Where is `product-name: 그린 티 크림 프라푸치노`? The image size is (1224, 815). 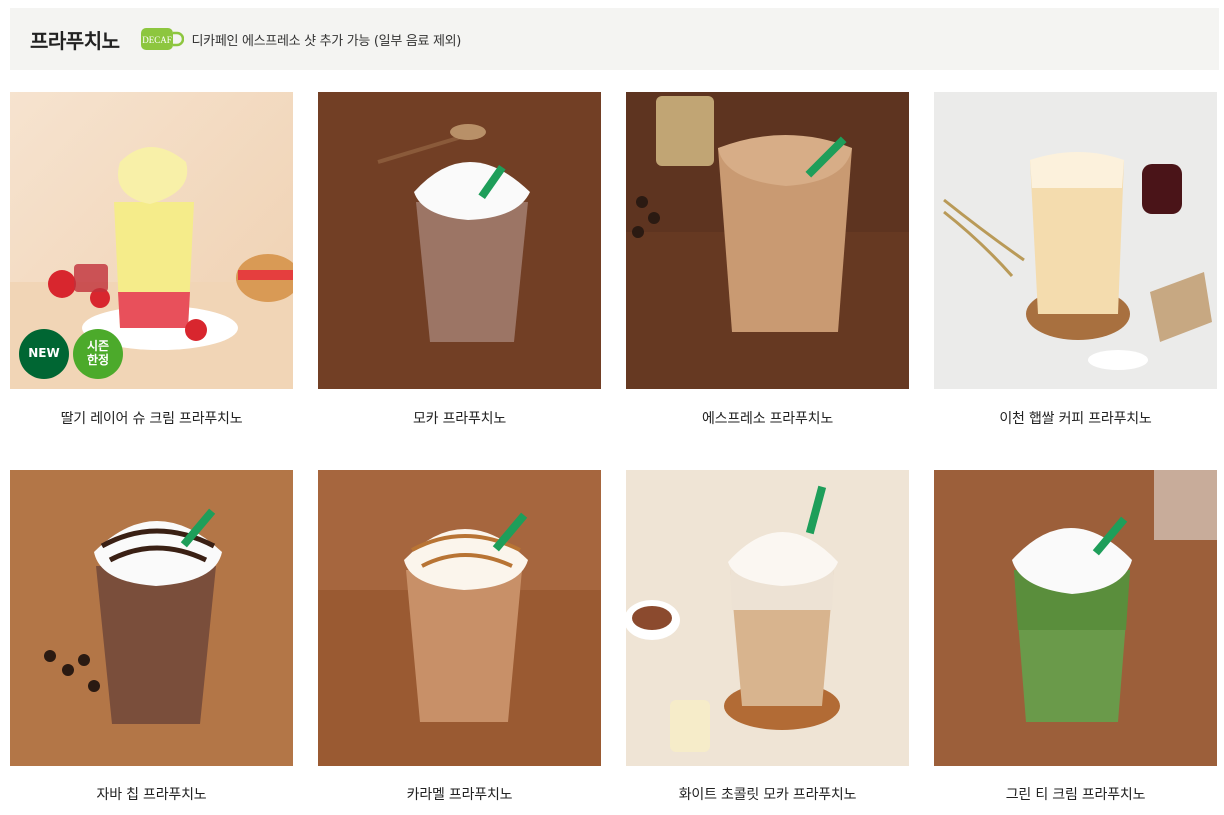
product-name: 그린 티 크림 프라푸치노 is located at coordinates (1075, 794).